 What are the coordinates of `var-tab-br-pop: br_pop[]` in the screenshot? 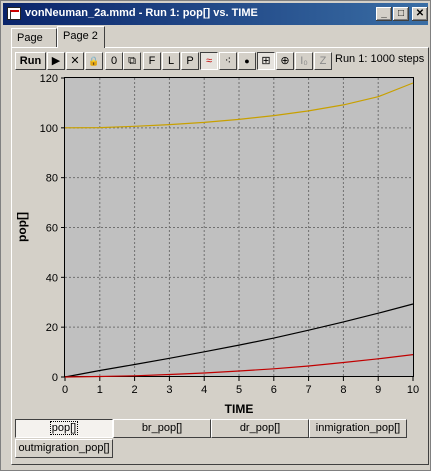 It's located at (162, 428).